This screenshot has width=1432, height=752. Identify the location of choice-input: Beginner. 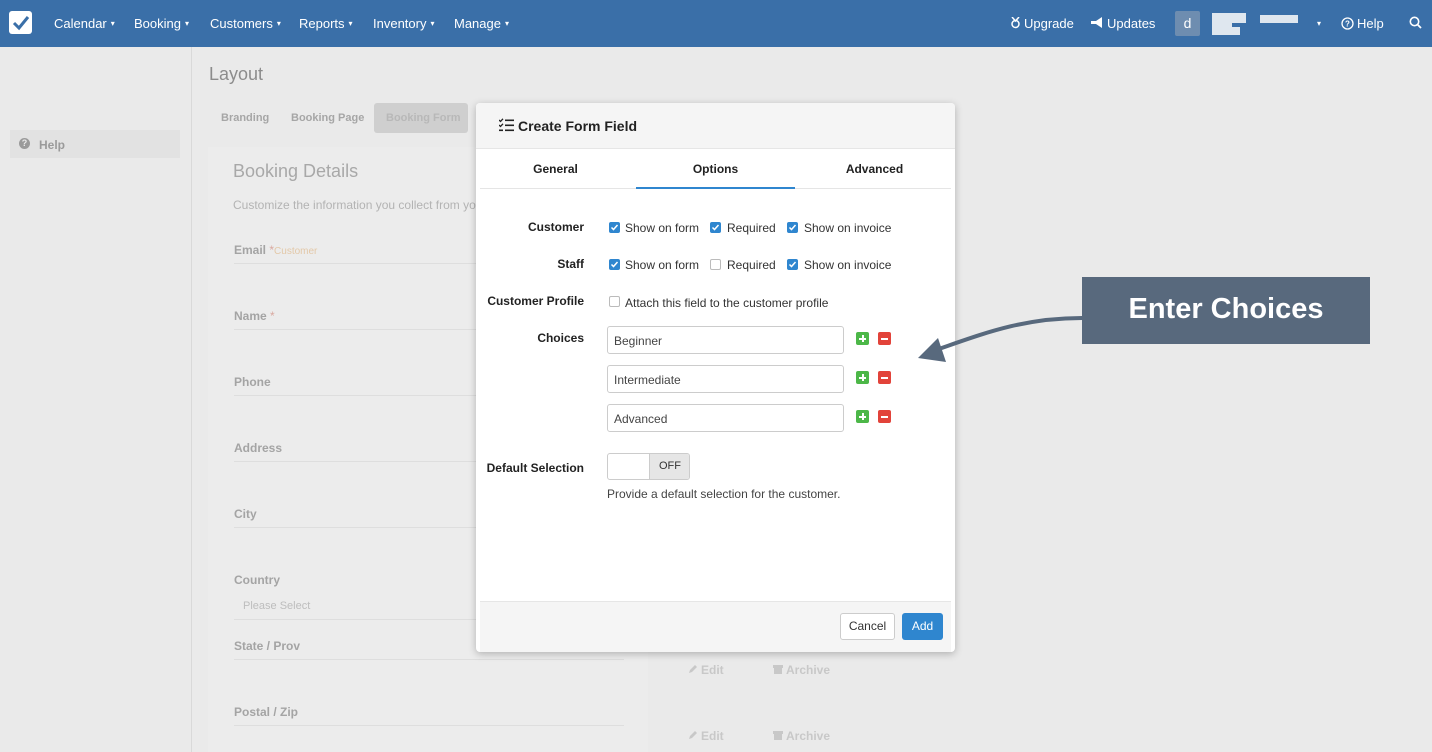
(725, 340).